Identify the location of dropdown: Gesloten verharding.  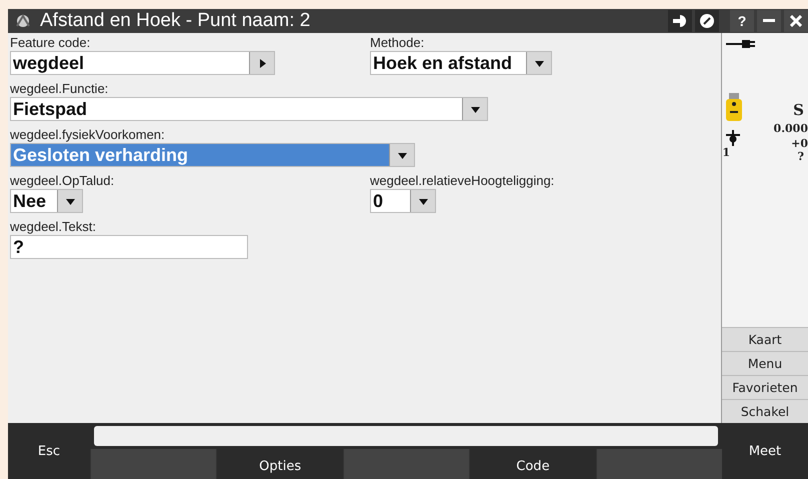
(212, 155).